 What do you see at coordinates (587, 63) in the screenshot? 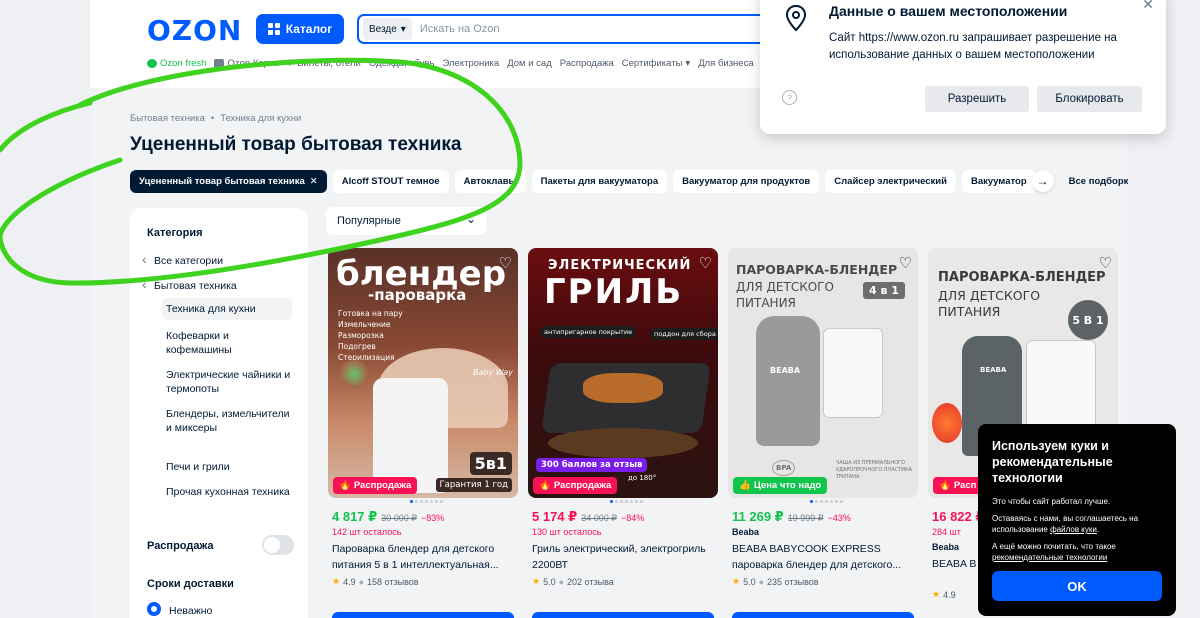
I see `quick-link-sale: Распродажа` at bounding box center [587, 63].